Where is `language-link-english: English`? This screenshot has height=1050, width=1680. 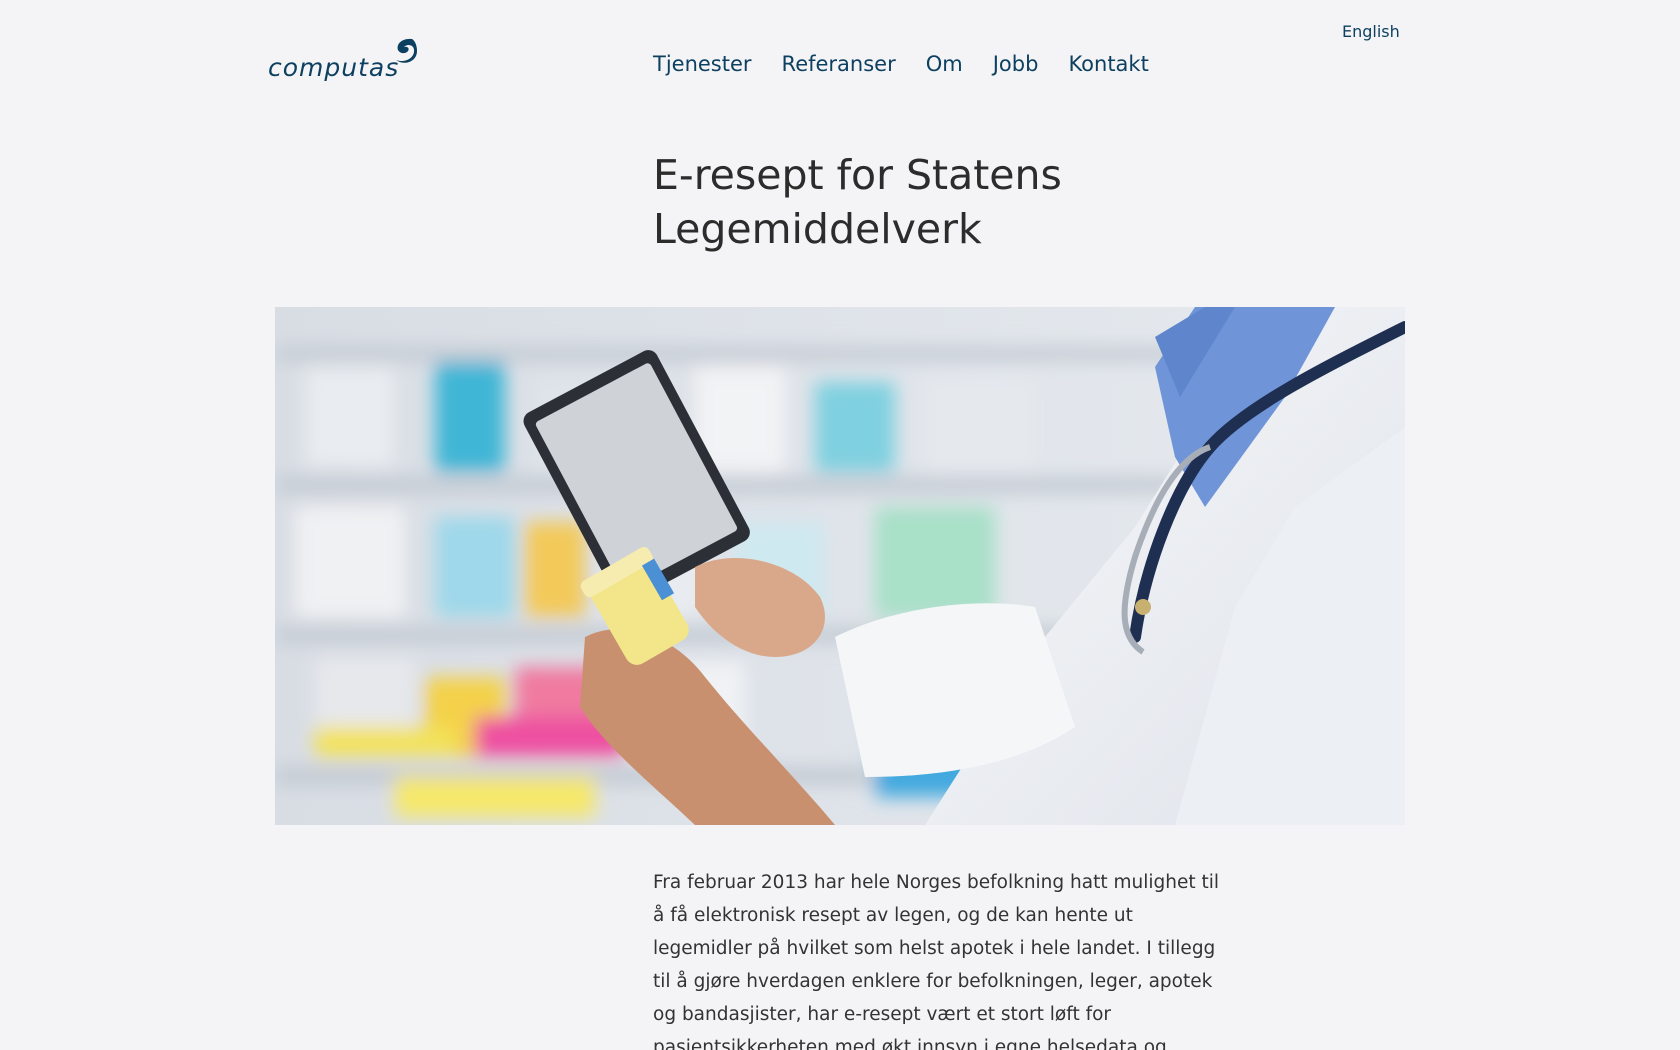 language-link-english: English is located at coordinates (1371, 31).